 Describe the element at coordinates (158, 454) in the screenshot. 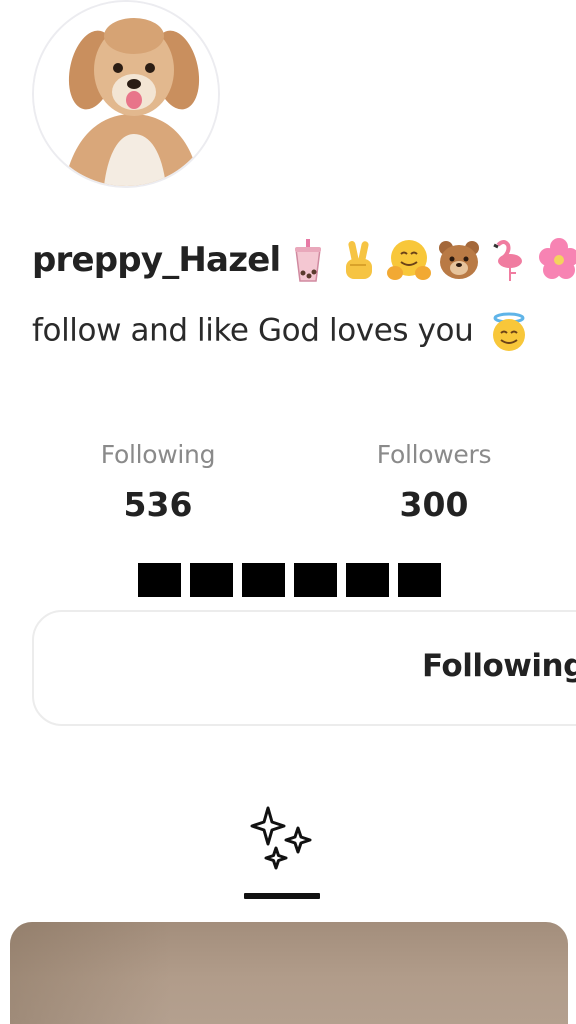

I see `following-label: Following` at that location.